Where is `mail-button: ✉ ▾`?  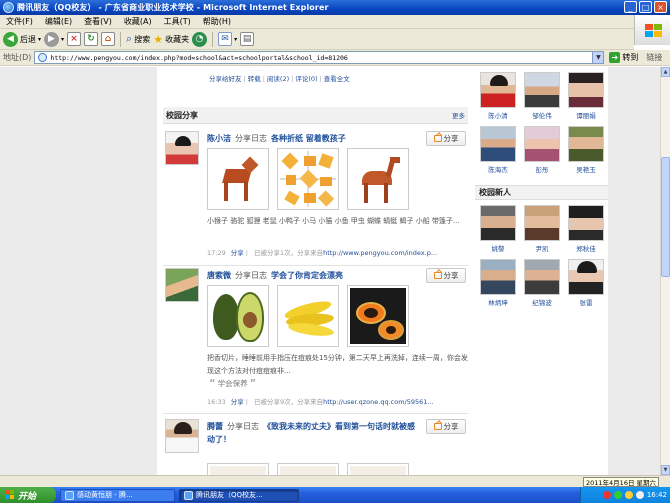
mail-button: ✉ ▾ is located at coordinates (227, 39).